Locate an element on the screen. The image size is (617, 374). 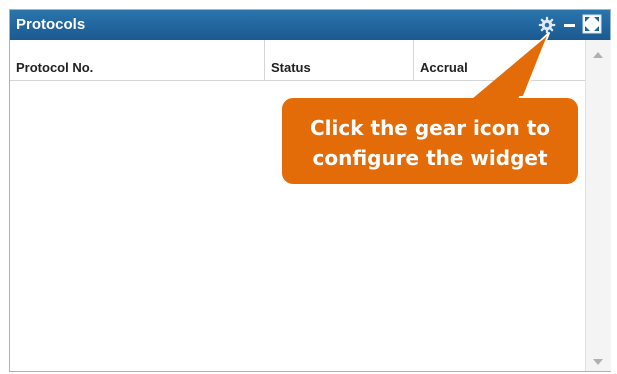
column-header-status: Status is located at coordinates (339, 60).